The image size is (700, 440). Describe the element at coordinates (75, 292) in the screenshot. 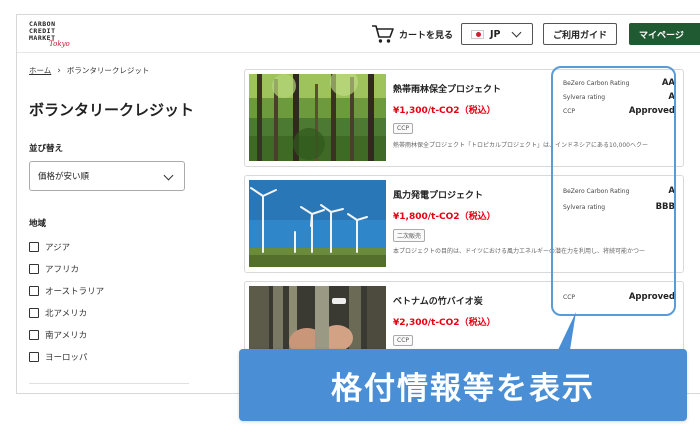

I see `region-option-label: オーストラリア` at that location.